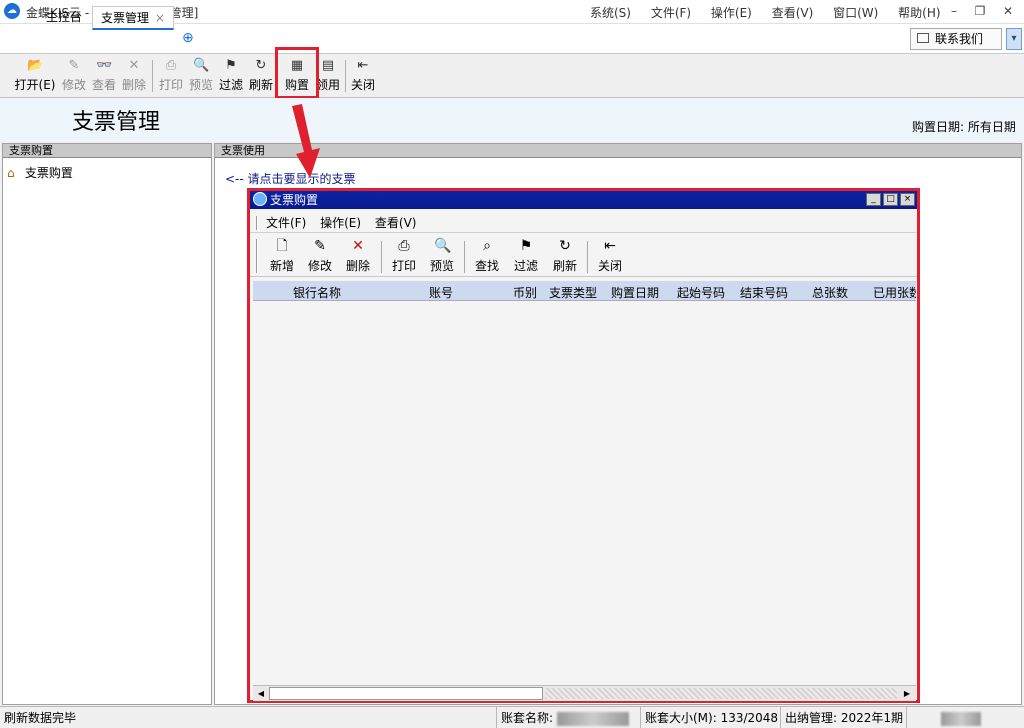  Describe the element at coordinates (116, 122) in the screenshot. I see `page-title: 支票管理` at that location.